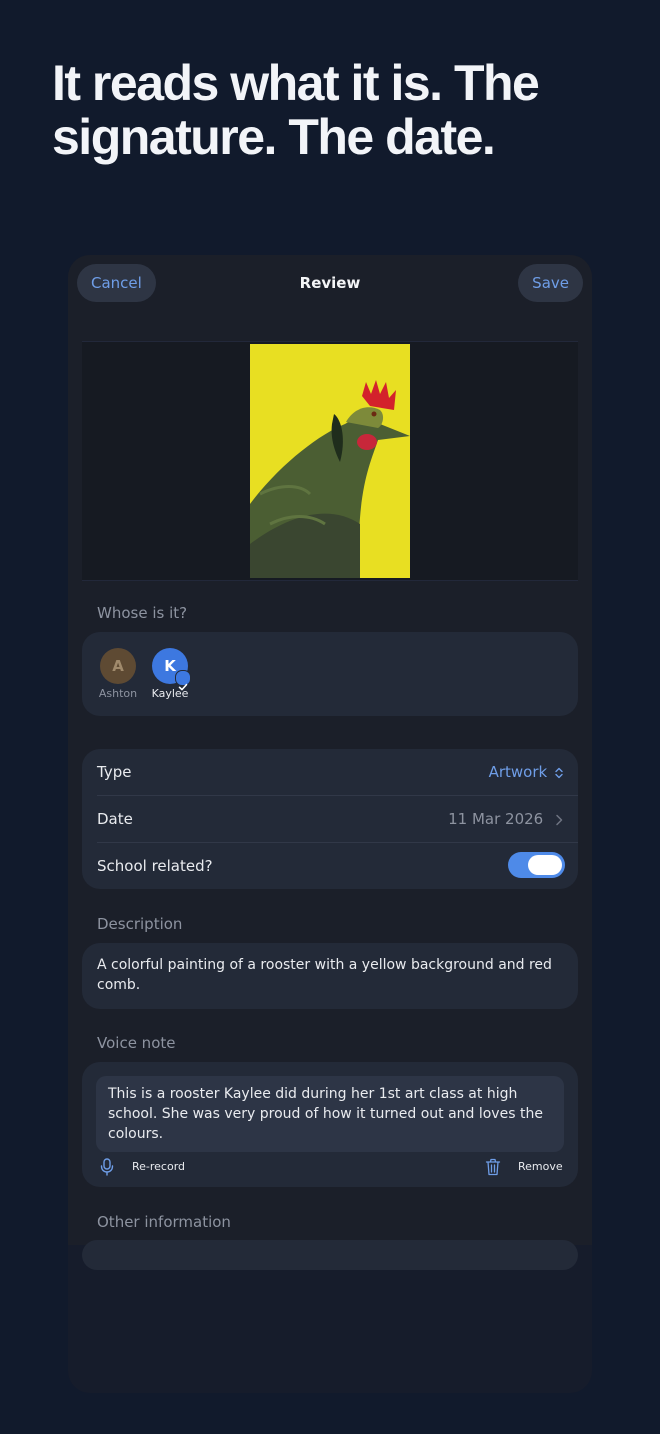 This screenshot has width=660, height=1434. I want to click on description-section-label: Description, so click(140, 924).